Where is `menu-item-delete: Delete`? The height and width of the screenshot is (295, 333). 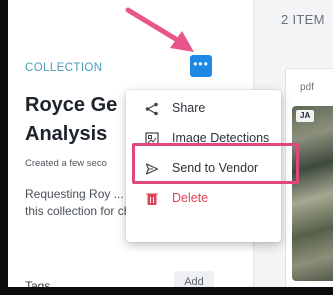 menu-item-delete: Delete is located at coordinates (203, 199).